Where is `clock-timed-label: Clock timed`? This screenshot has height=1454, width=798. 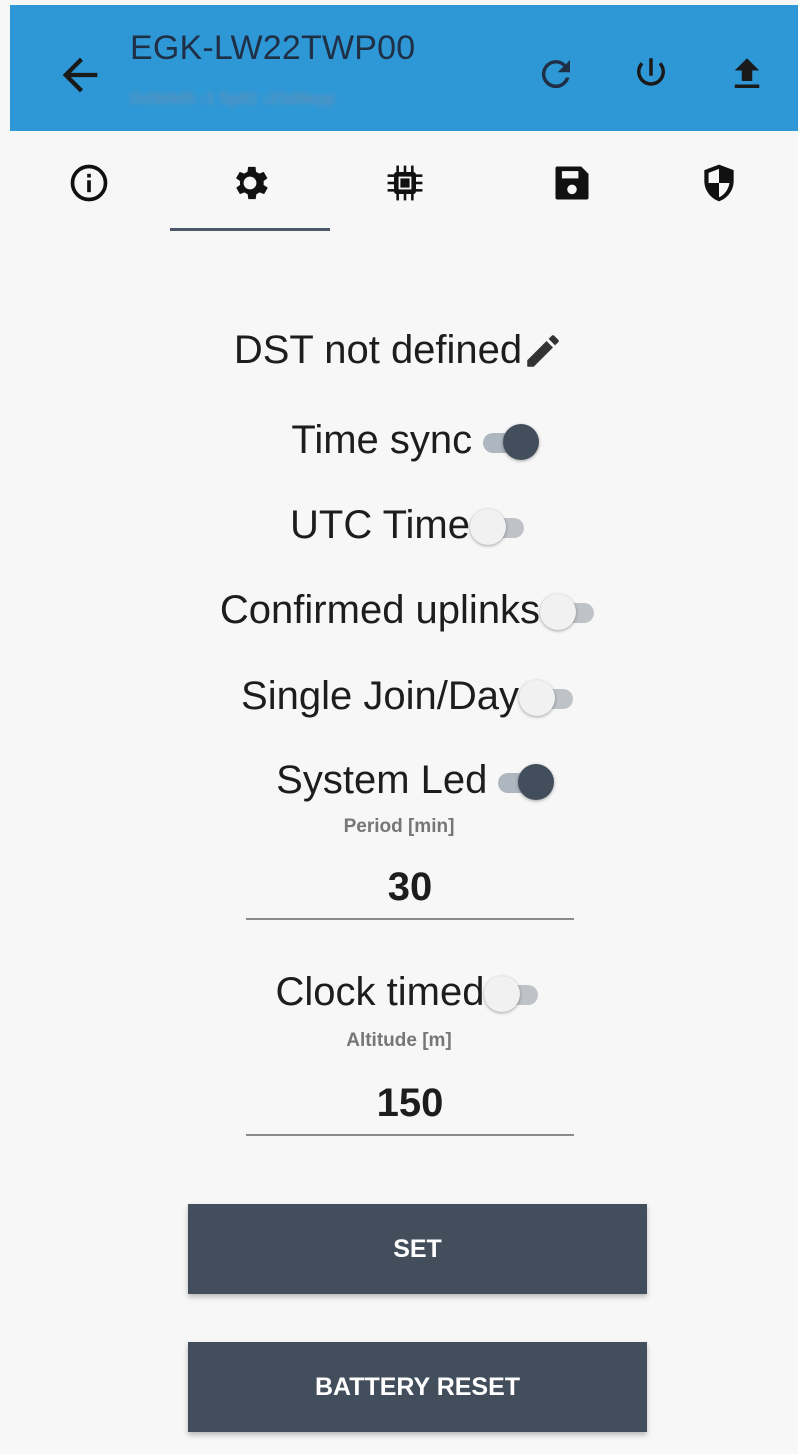 clock-timed-label: Clock timed is located at coordinates (380, 992).